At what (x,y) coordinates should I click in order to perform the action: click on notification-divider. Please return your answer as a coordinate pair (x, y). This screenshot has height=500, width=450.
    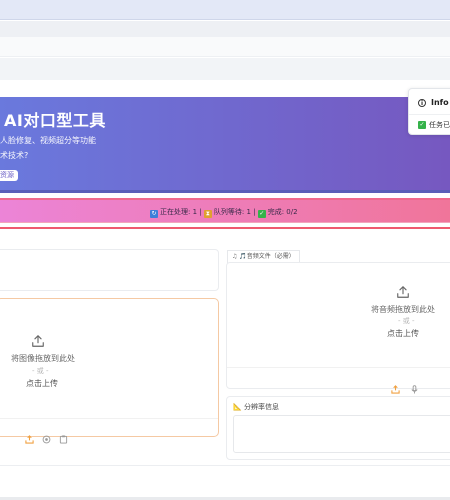
    Looking at the image, I should click on (429, 114).